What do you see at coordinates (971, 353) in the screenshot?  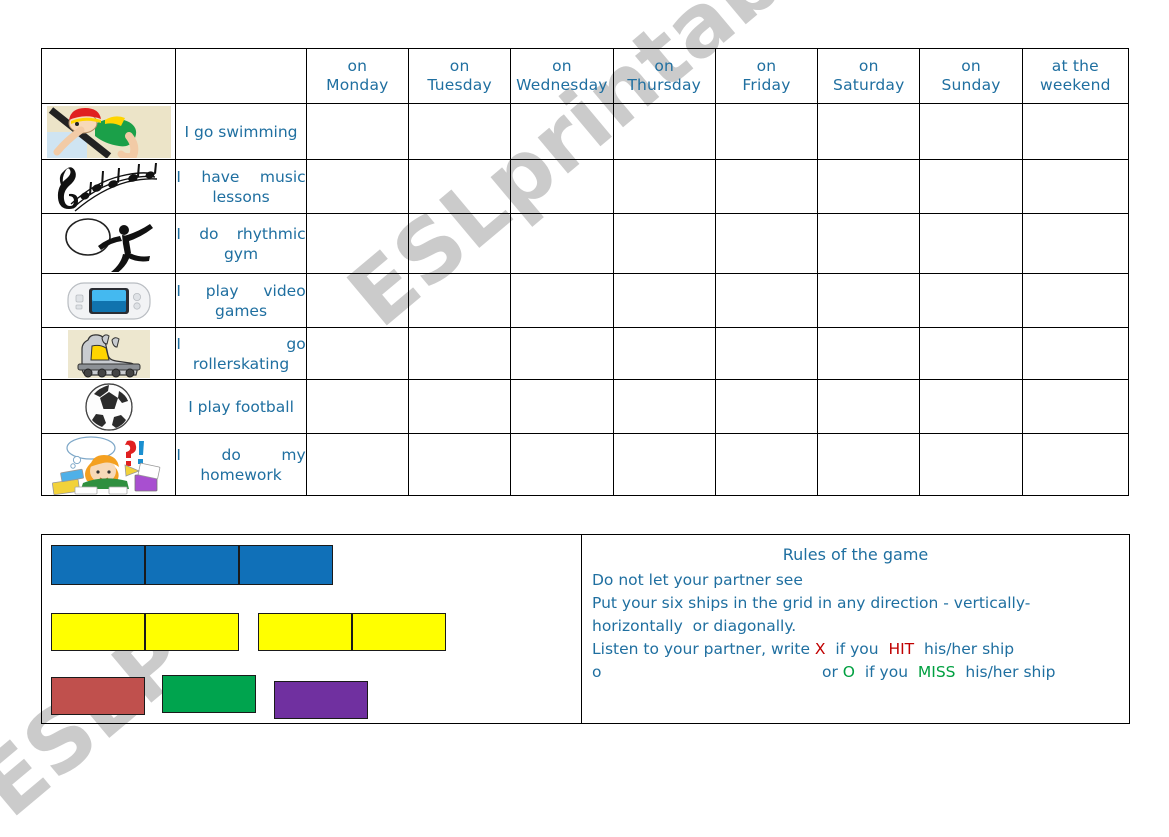 I see `cell-roller-sunday` at bounding box center [971, 353].